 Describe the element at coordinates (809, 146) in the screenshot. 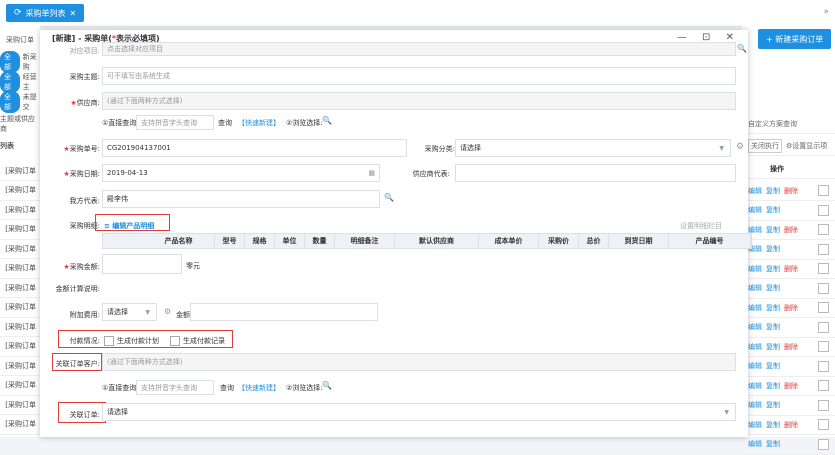

I see `settings-button: 设置显示项` at that location.